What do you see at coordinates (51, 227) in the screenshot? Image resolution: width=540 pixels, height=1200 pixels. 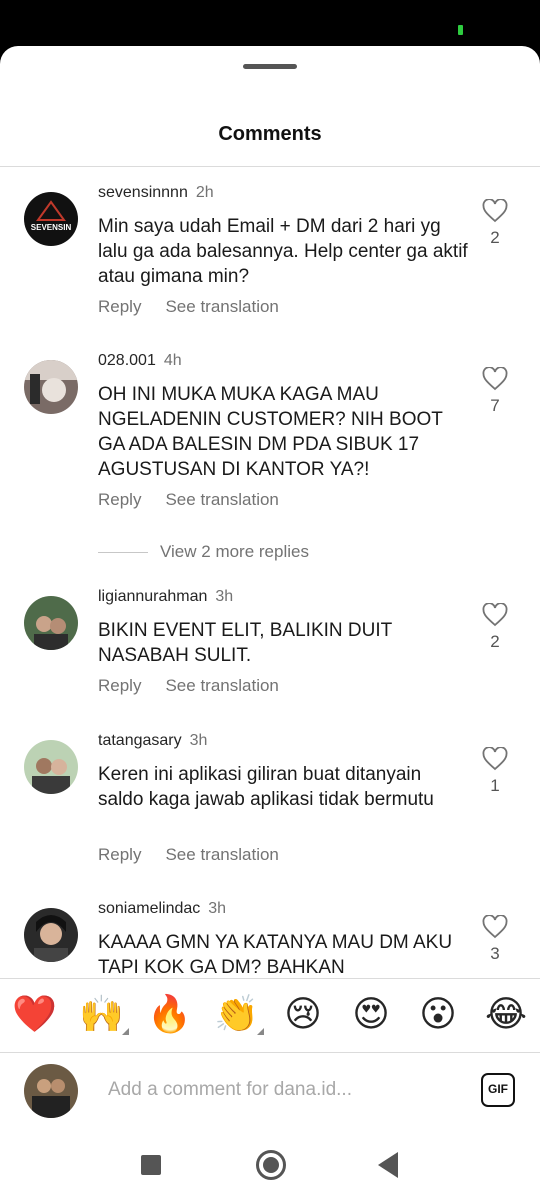 I see `svg-text: SEVENSIN` at bounding box center [51, 227].